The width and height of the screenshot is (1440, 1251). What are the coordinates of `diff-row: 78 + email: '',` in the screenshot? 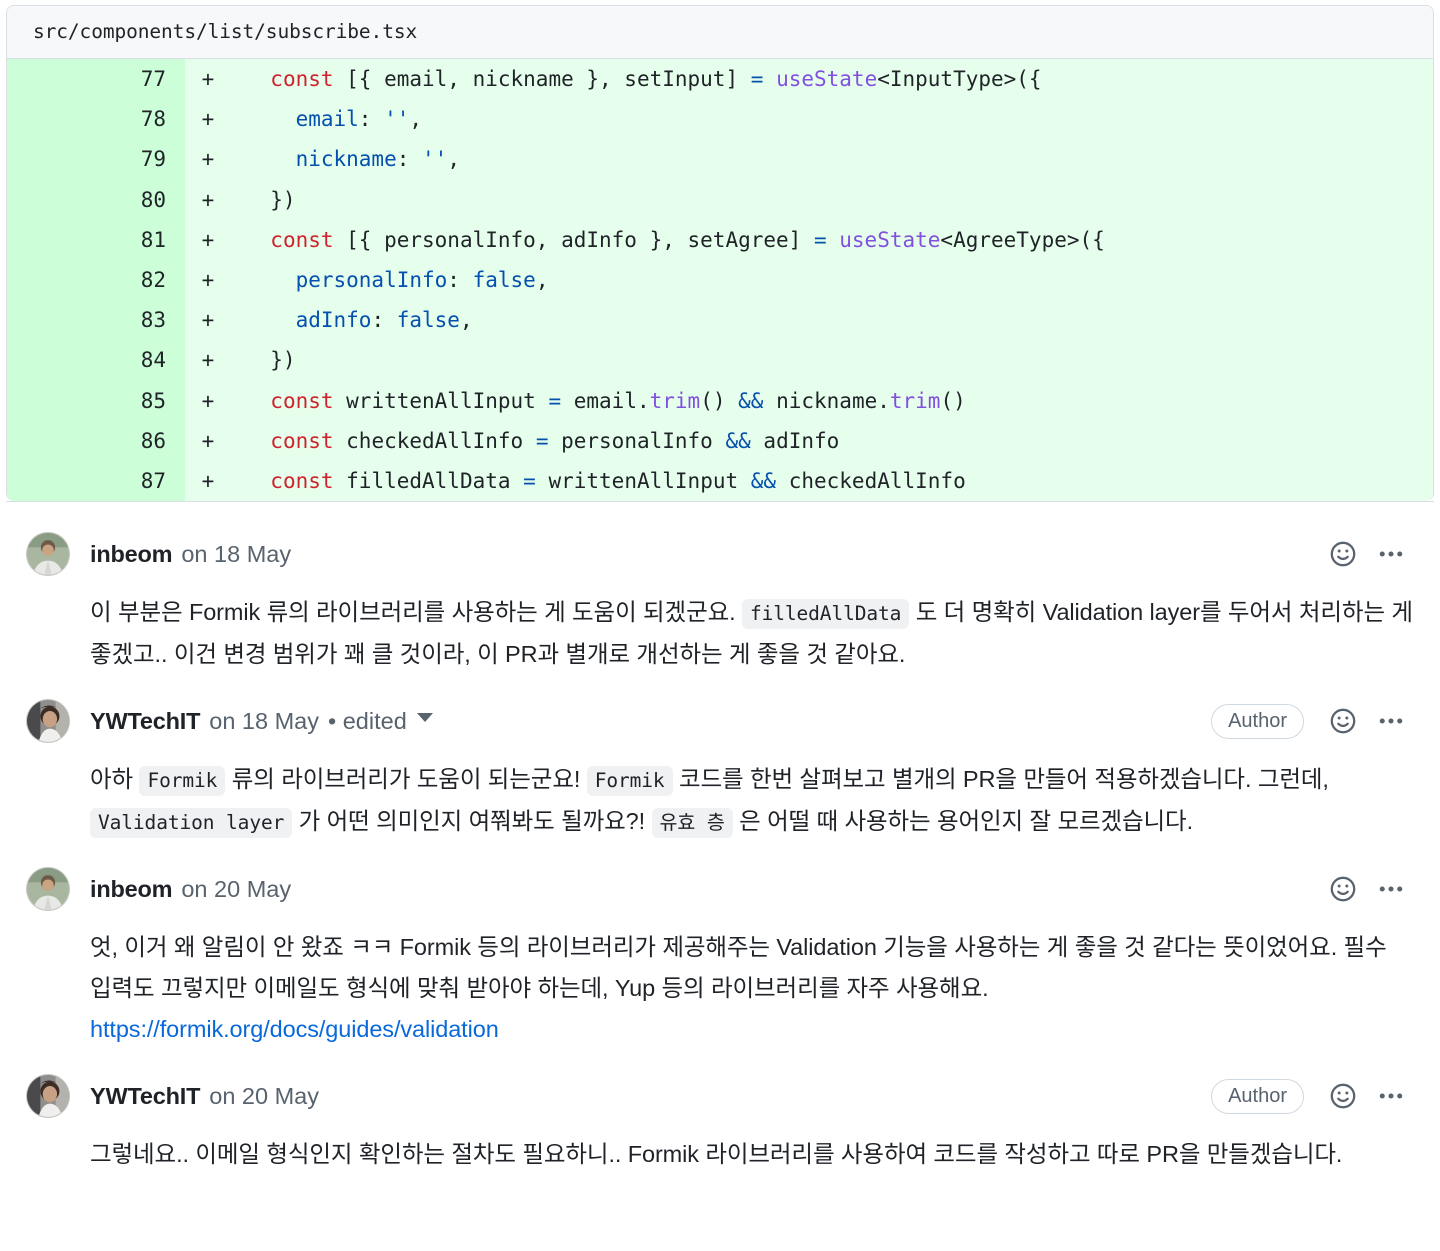 It's located at (720, 119).